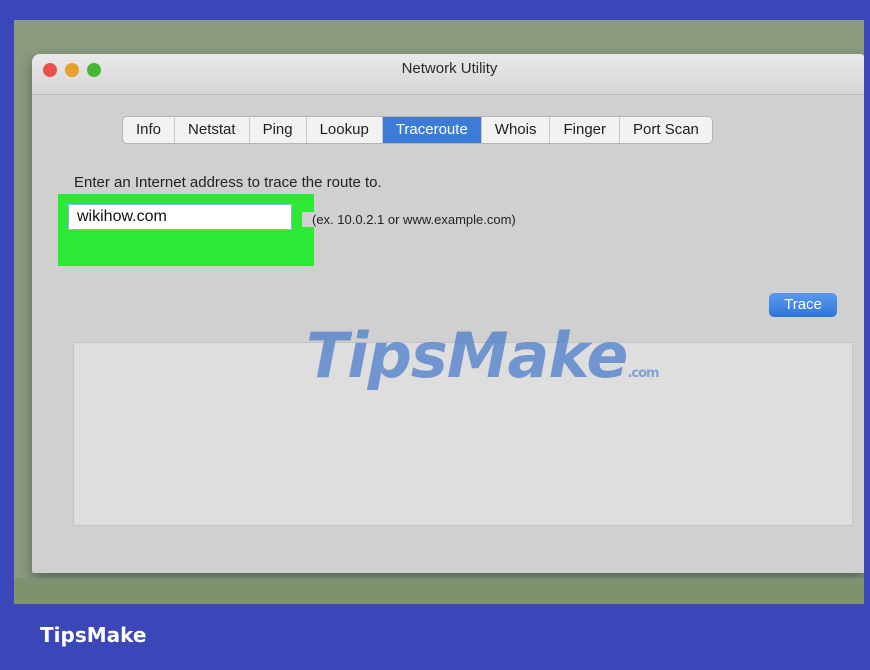 The width and height of the screenshot is (870, 670). Describe the element at coordinates (449, 68) in the screenshot. I see `window-title: Network Utility` at that location.